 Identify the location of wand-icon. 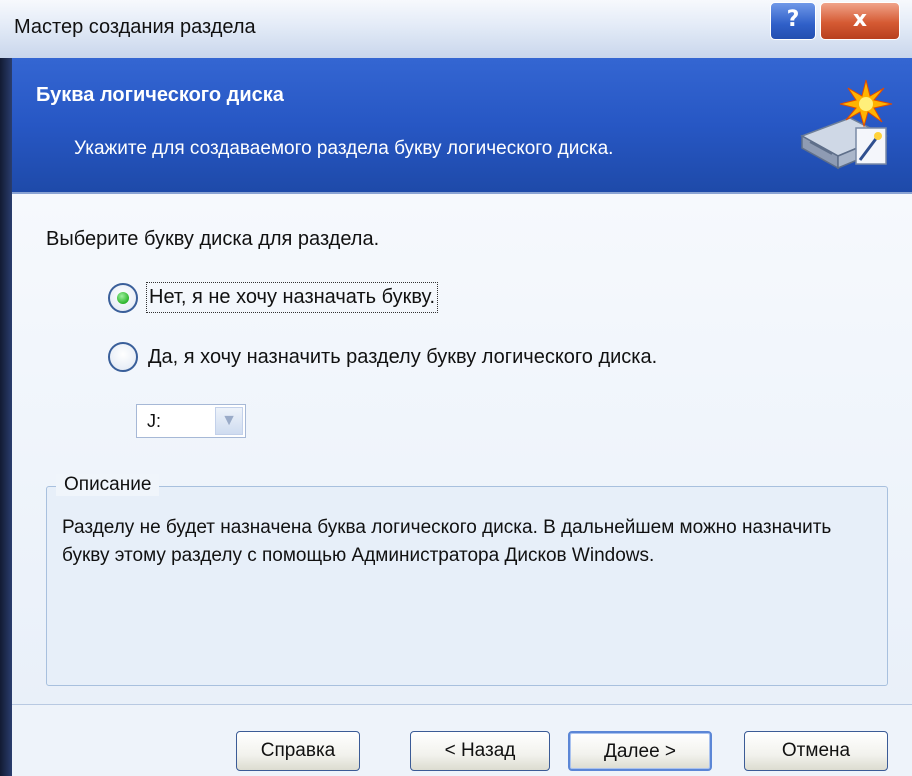
(871, 146).